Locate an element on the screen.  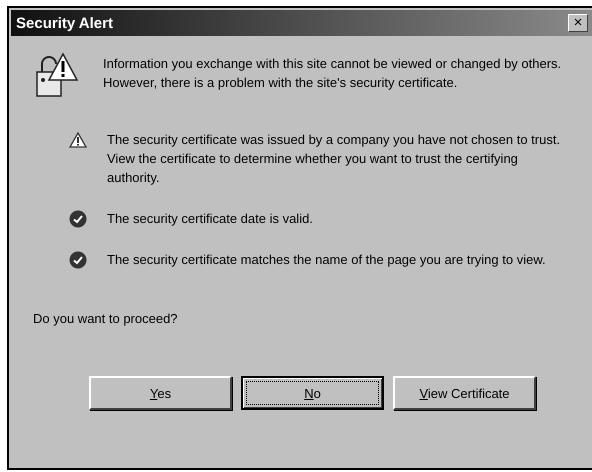
dialog-button: View Certificate is located at coordinates (464, 393).